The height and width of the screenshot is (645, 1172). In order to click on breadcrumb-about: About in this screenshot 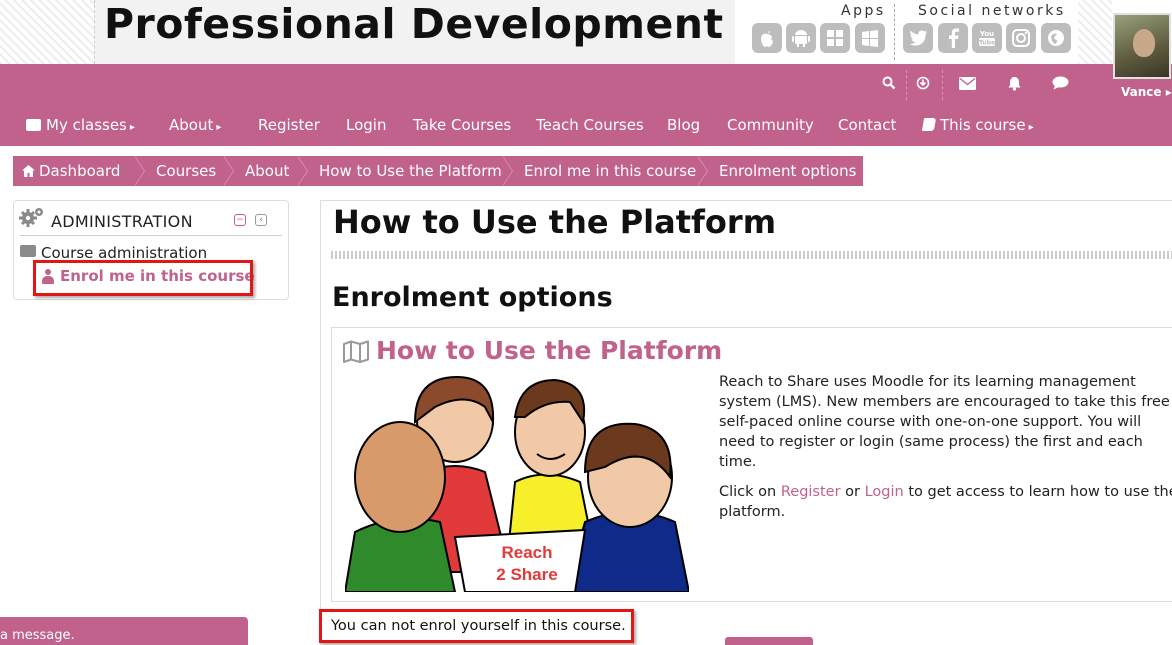, I will do `click(267, 171)`.